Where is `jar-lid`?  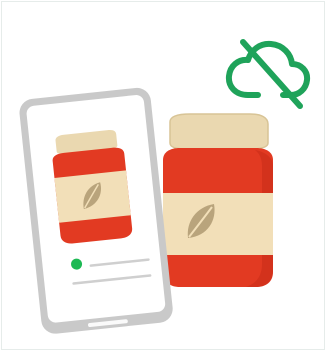 jar-lid is located at coordinates (219, 131).